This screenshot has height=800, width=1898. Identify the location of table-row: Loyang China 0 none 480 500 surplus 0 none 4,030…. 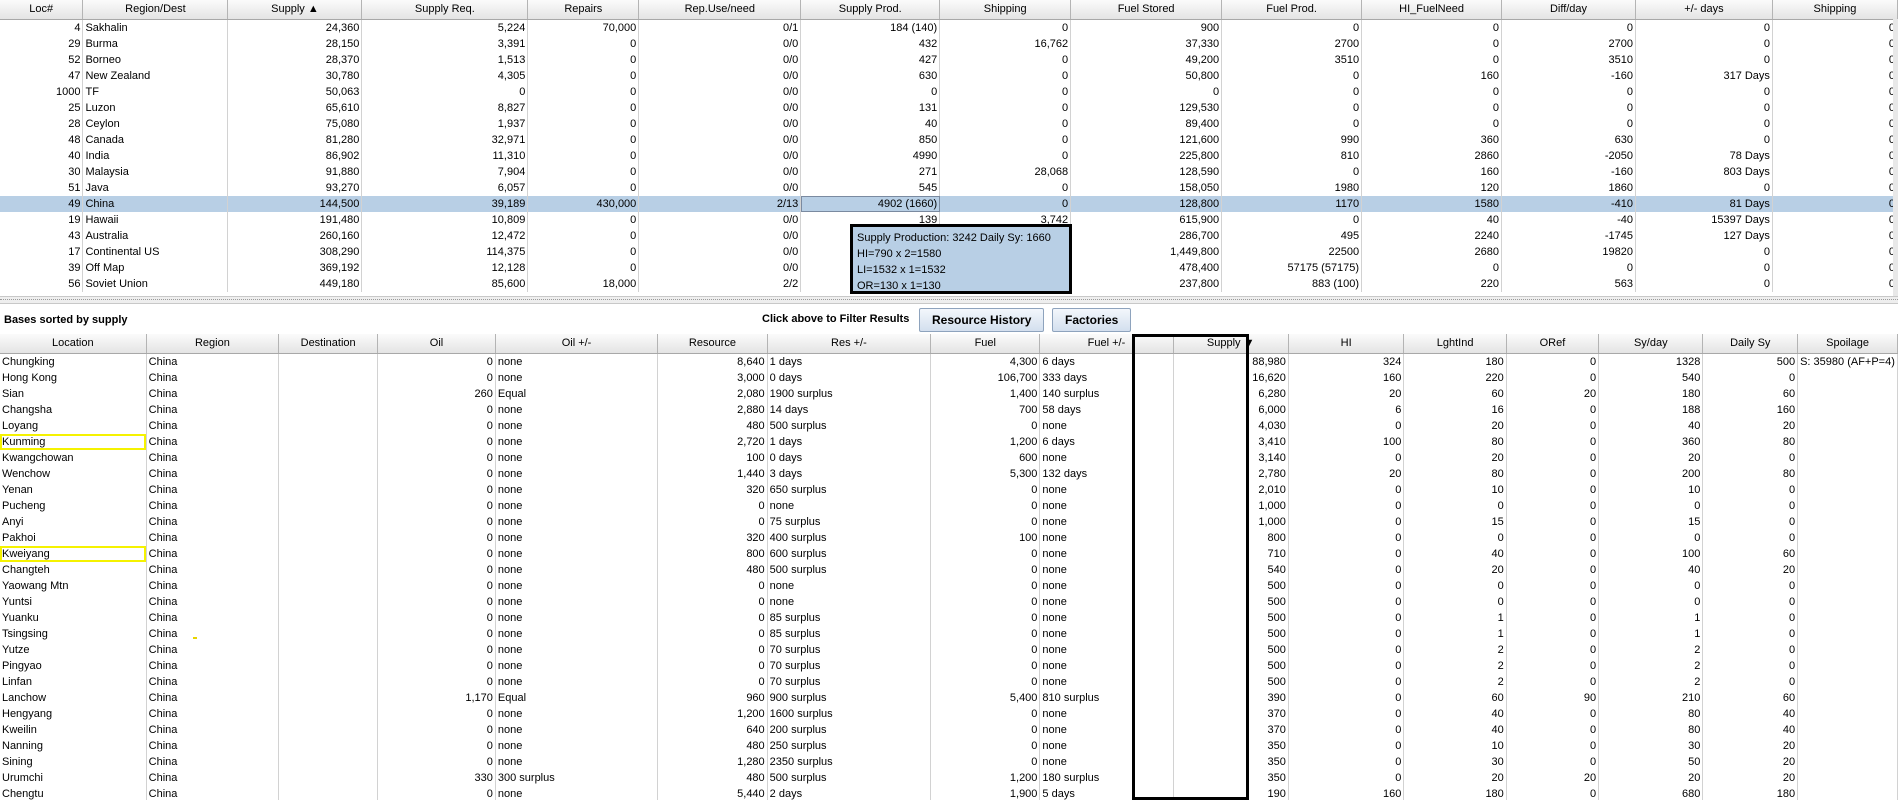
(949, 426).